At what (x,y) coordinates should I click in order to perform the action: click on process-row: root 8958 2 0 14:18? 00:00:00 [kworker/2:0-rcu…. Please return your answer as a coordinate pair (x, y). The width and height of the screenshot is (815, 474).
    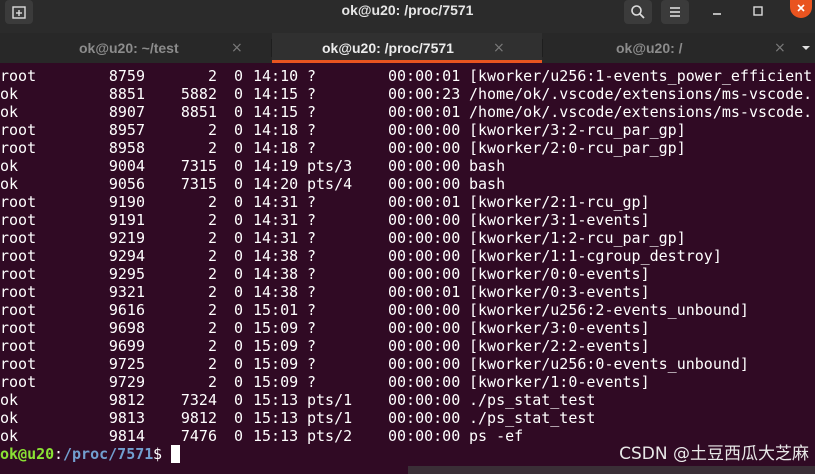
    Looking at the image, I should click on (407, 148).